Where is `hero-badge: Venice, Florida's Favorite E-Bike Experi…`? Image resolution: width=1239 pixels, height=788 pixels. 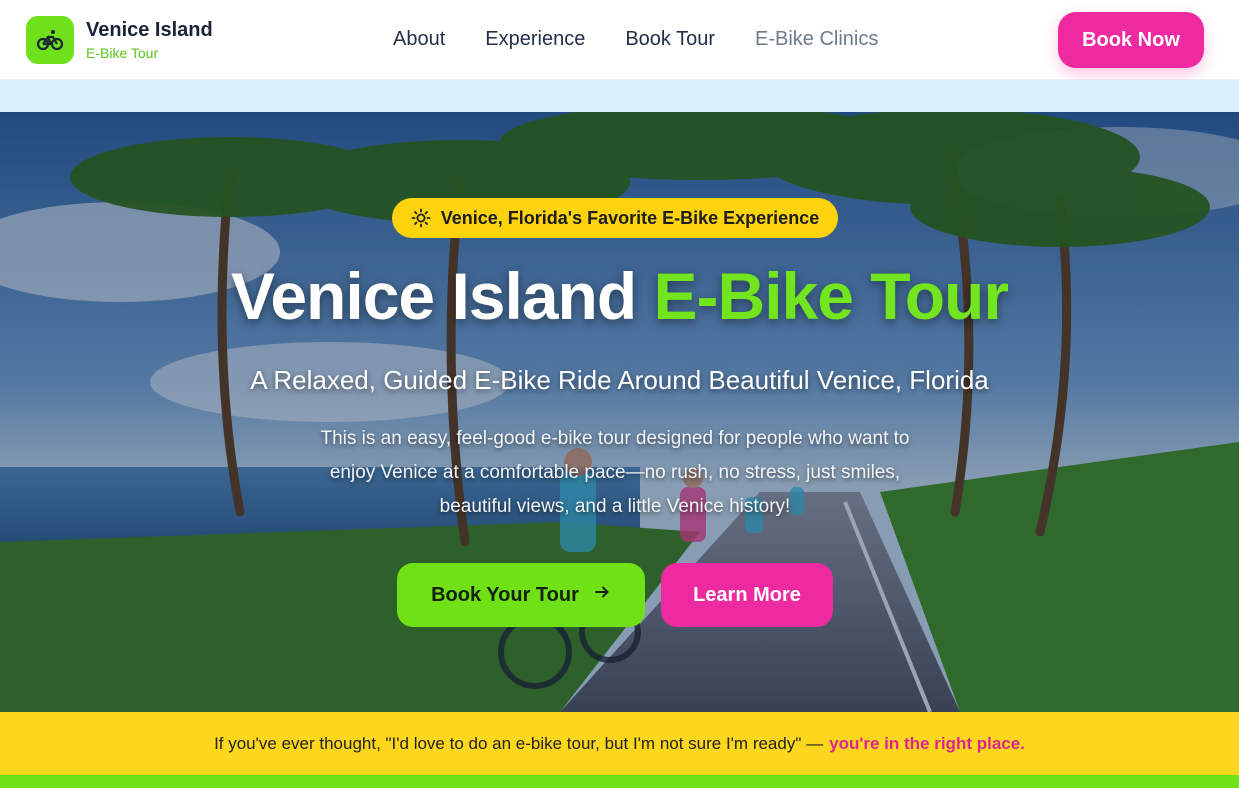 hero-badge: Venice, Florida's Favorite E-Bike Experi… is located at coordinates (615, 218).